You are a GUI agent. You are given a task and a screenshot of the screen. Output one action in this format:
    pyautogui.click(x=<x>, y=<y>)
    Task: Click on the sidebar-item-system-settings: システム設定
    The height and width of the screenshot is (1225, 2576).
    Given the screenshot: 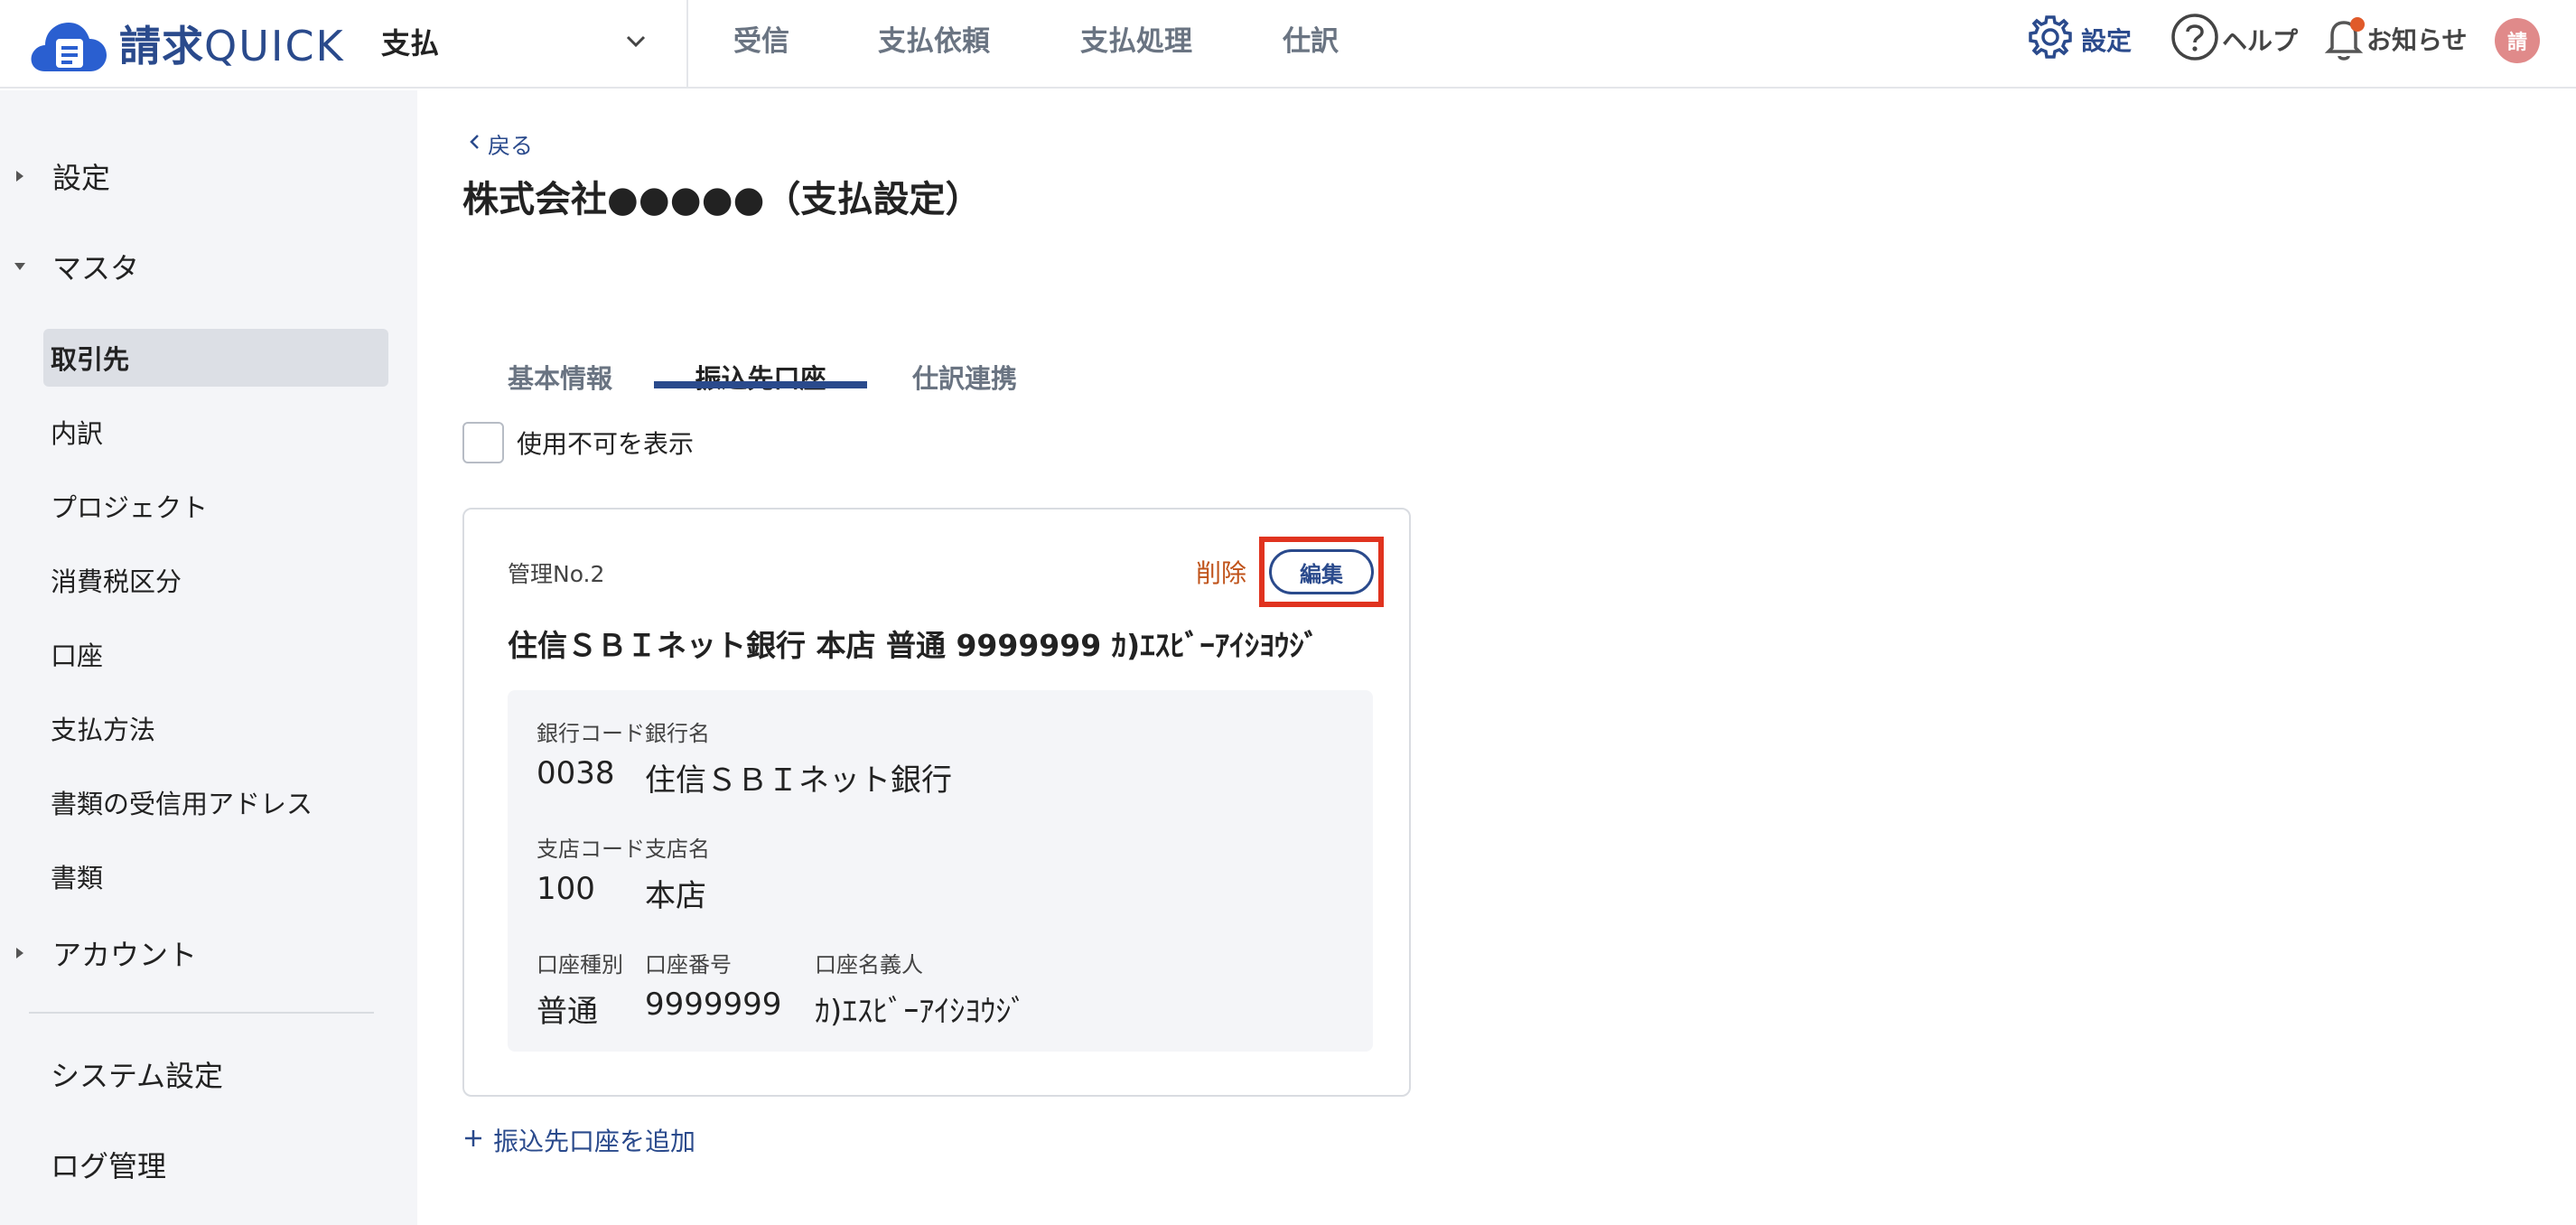 What is the action you would take?
    pyautogui.click(x=137, y=1074)
    